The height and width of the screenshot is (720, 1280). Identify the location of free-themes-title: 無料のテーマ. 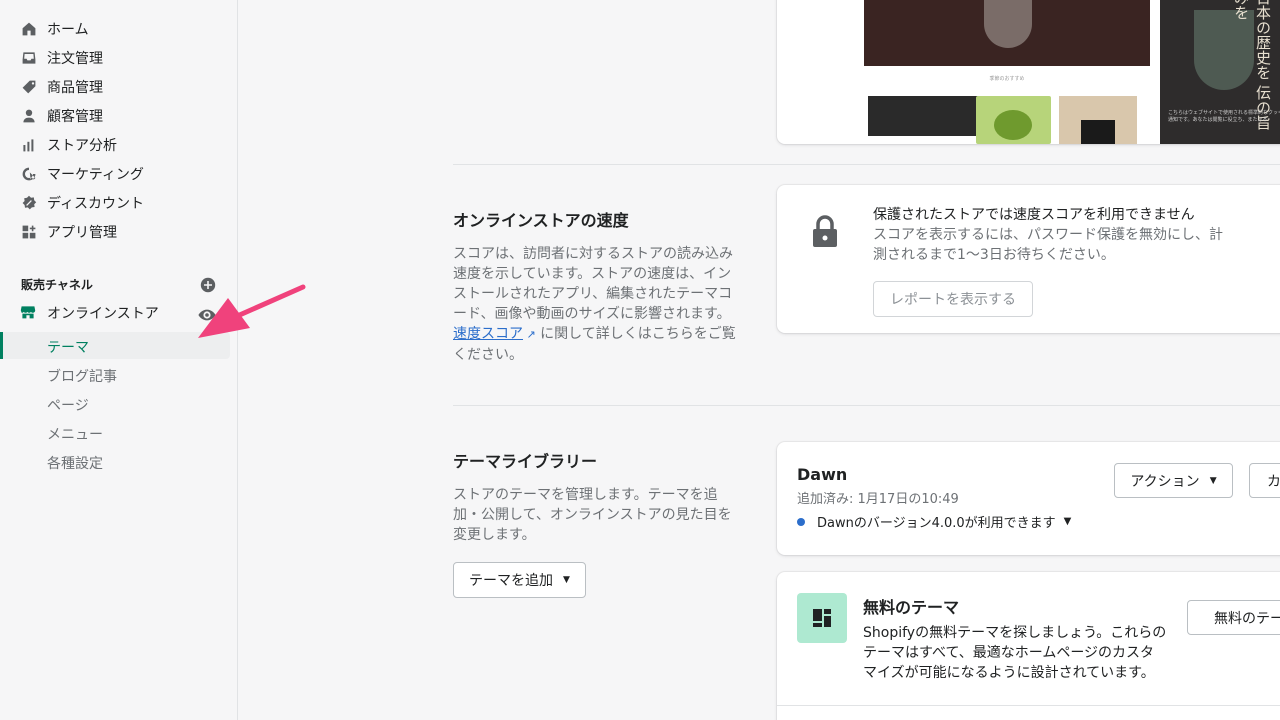
(911, 607).